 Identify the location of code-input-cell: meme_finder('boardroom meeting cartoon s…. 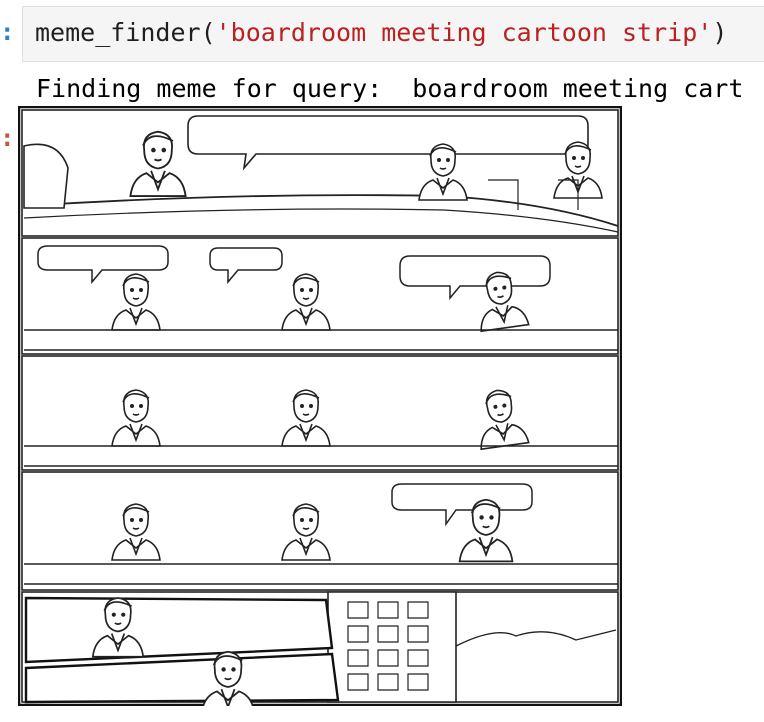
(393, 34).